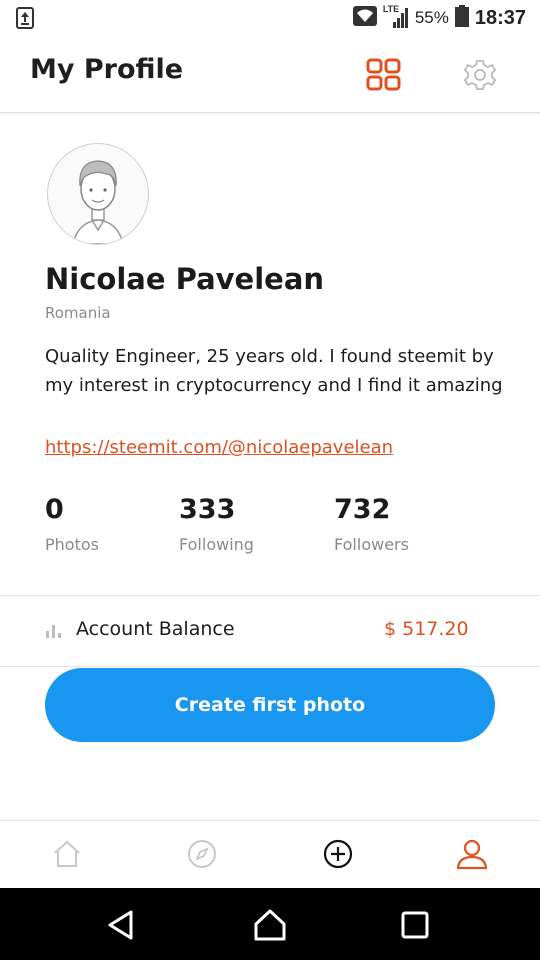  Describe the element at coordinates (270, 631) in the screenshot. I see `account-balance-row: Account Balance $ 517.20` at that location.